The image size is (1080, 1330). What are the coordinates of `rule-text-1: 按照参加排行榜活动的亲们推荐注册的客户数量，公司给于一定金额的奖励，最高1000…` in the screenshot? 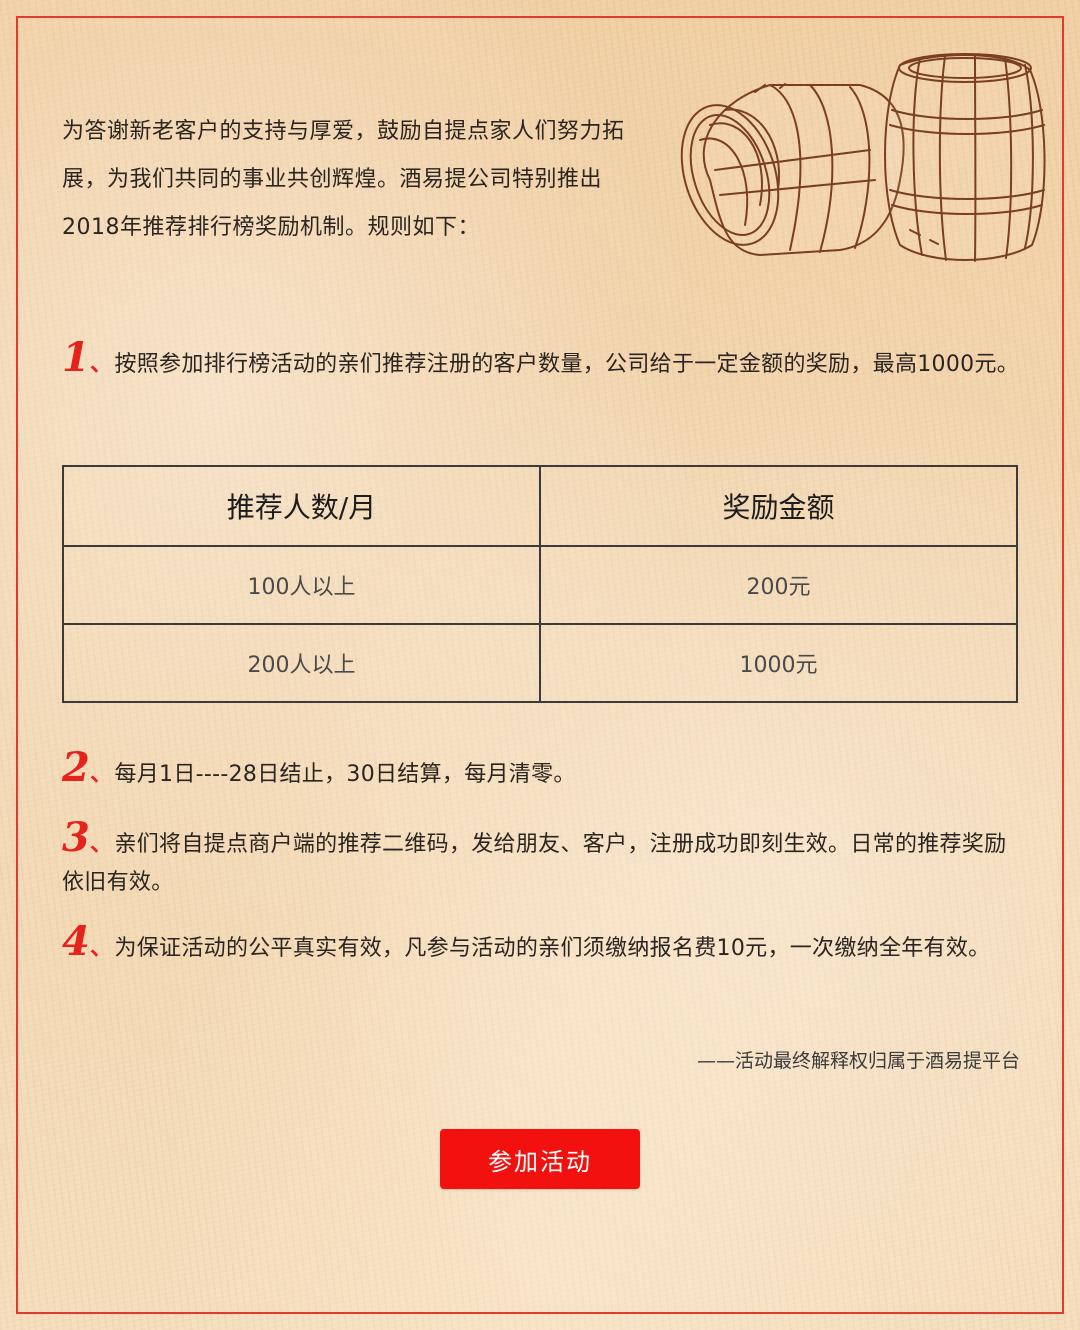 It's located at (567, 364).